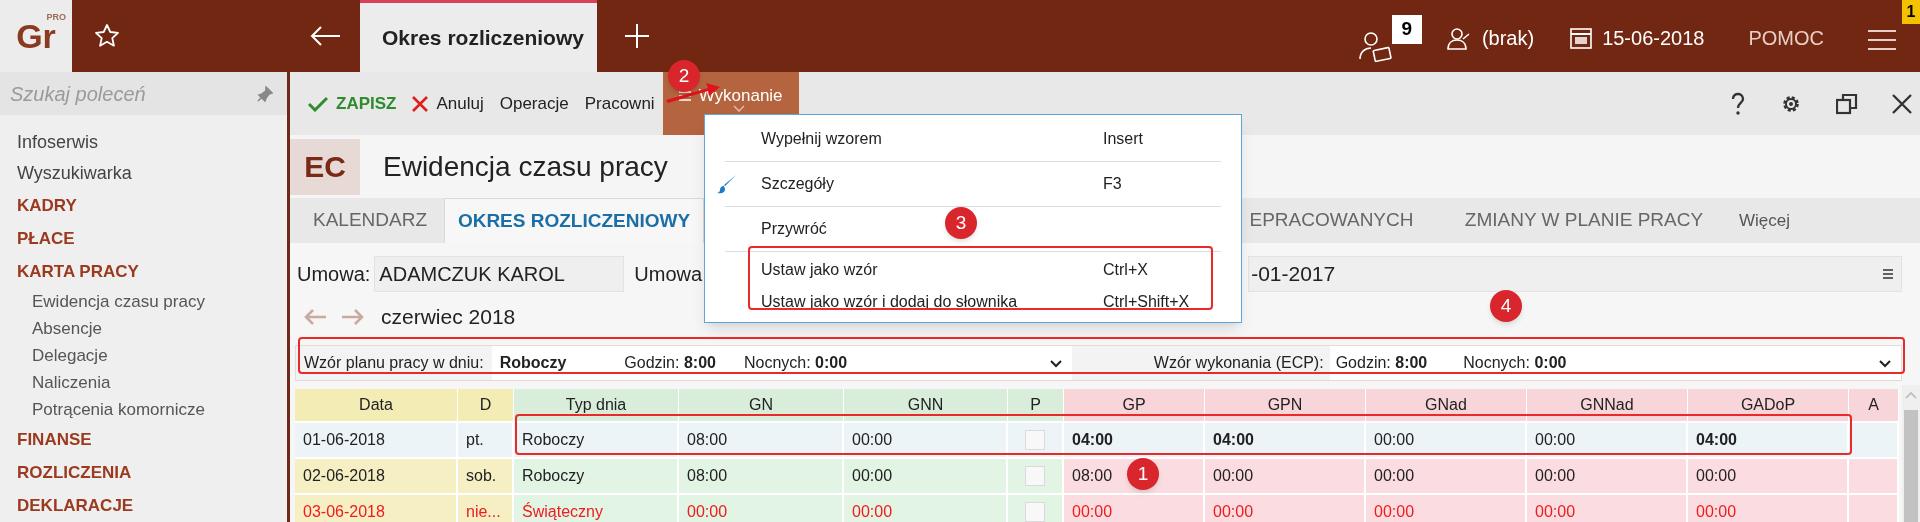  Describe the element at coordinates (889, 302) in the screenshot. I see `menu-item: Ustaw jako wzór i dodaj do słownika` at that location.